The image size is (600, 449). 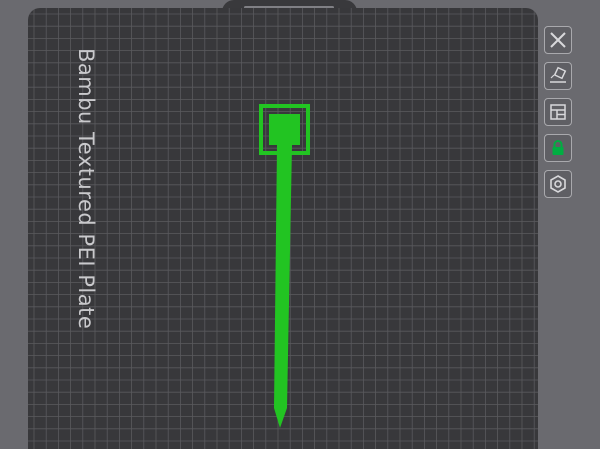 I want to click on orient-icon, so click(x=558, y=74).